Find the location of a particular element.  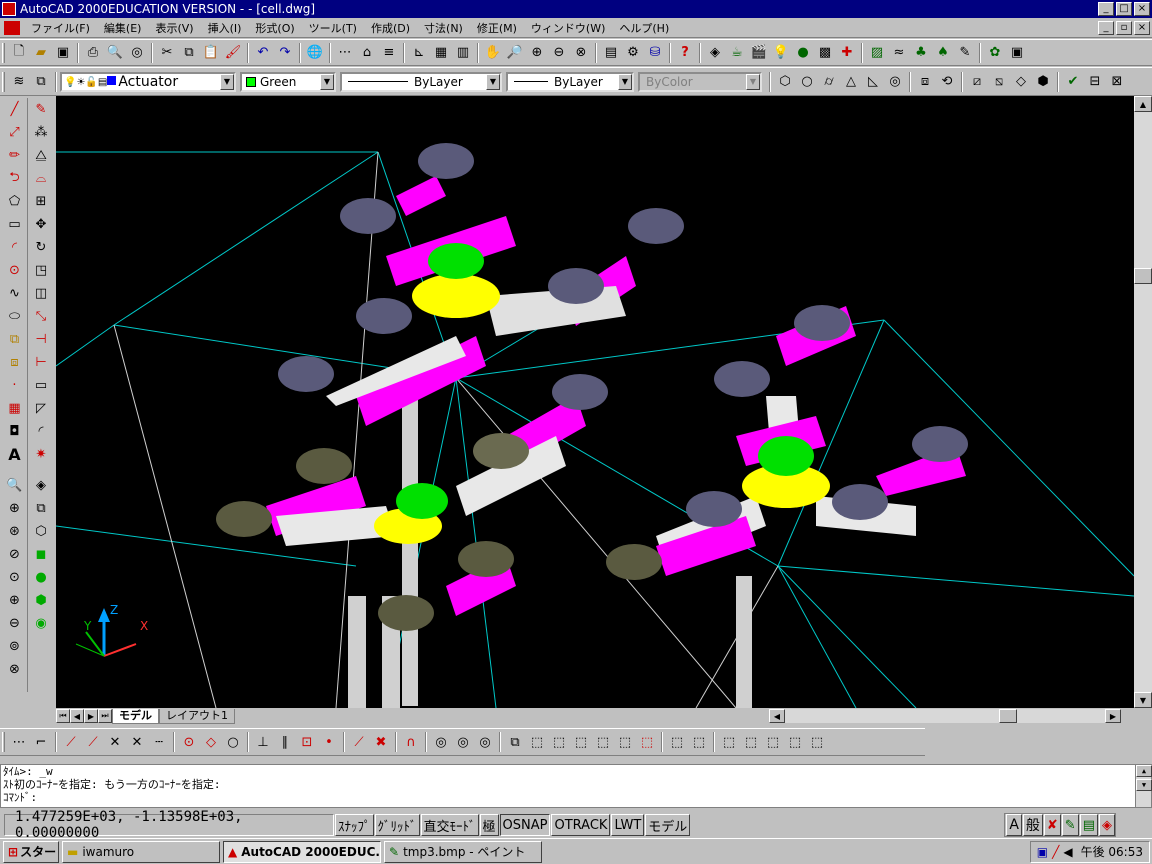

insert-block-icon: ⧉ is located at coordinates (15, 339).